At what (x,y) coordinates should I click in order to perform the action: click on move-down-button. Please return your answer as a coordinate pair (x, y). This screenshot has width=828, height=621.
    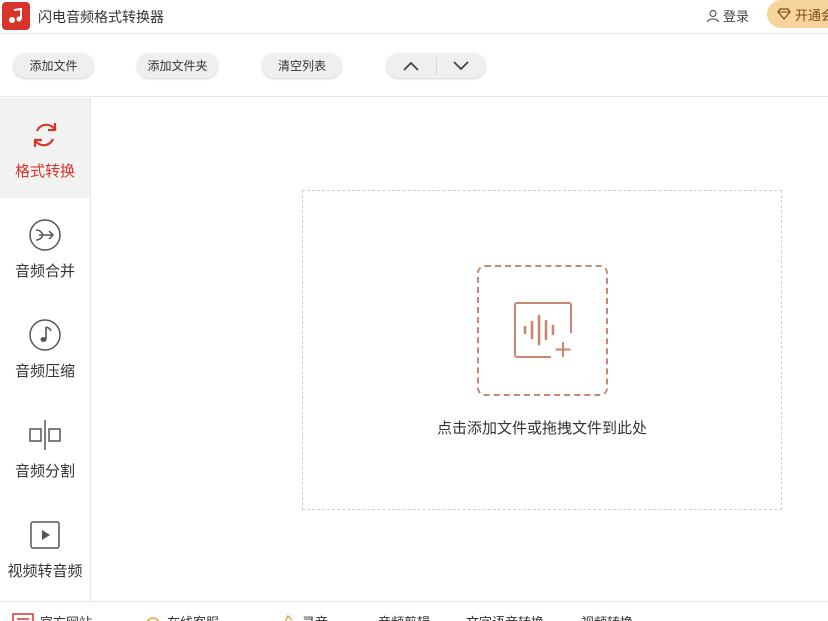
    Looking at the image, I should click on (462, 65).